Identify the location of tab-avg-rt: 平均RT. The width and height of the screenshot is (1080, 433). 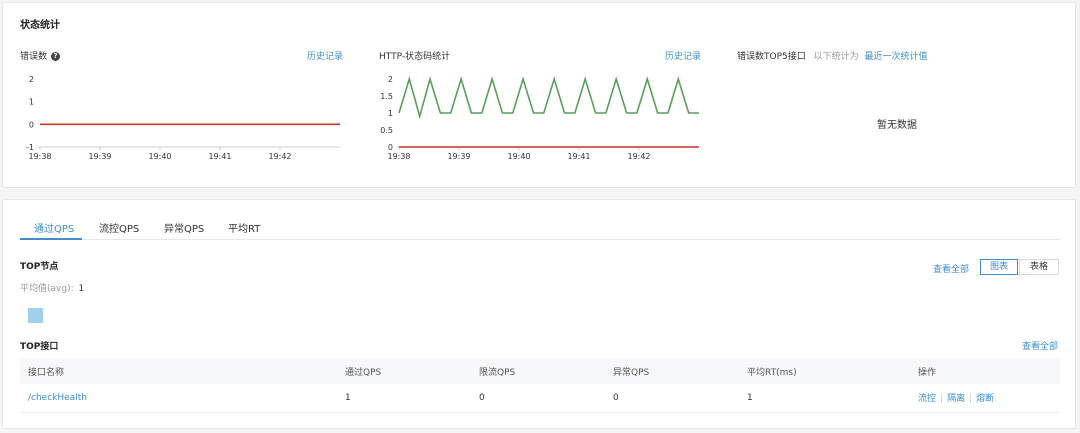
(244, 227).